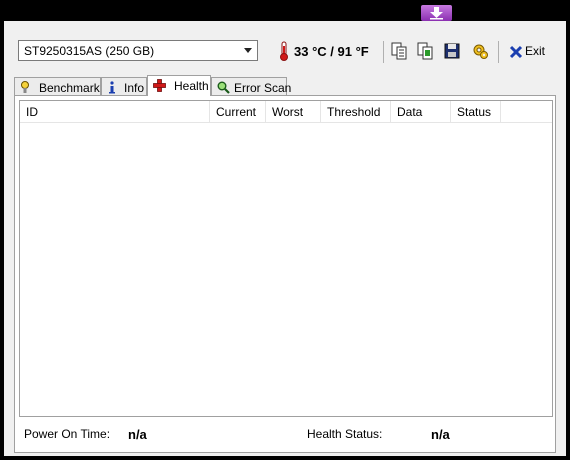  What do you see at coordinates (67, 434) in the screenshot?
I see `power-on-time-label: Power On Time:` at bounding box center [67, 434].